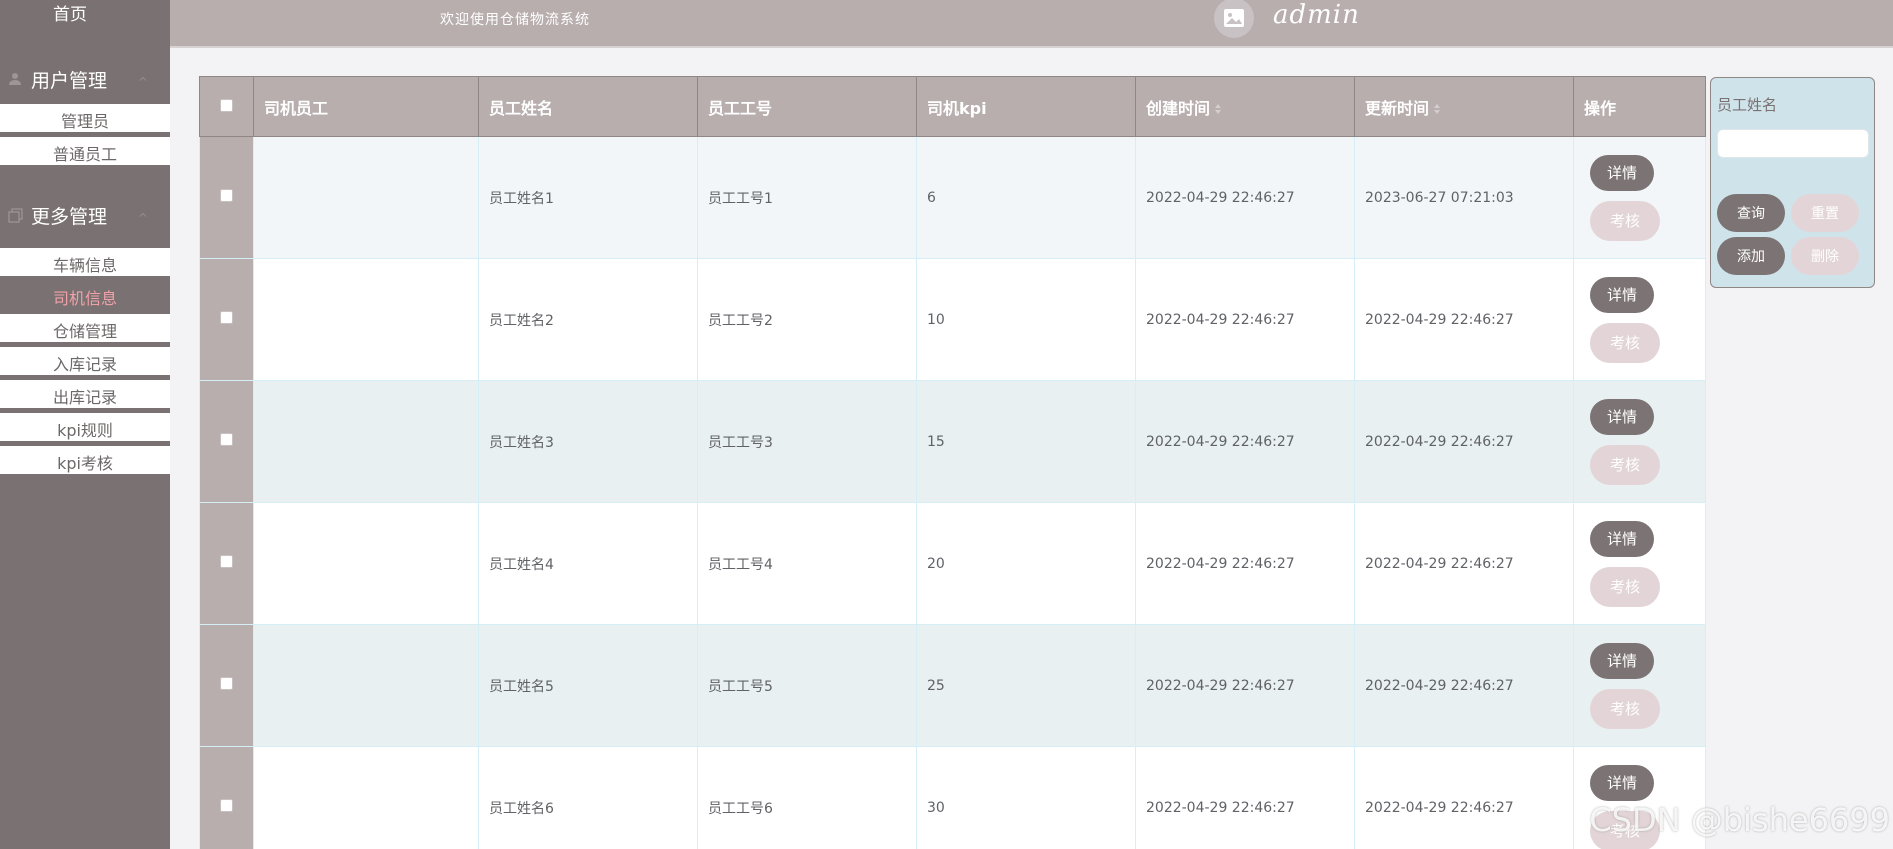  What do you see at coordinates (1026, 319) in the screenshot?
I see `cell-kpi: 10` at bounding box center [1026, 319].